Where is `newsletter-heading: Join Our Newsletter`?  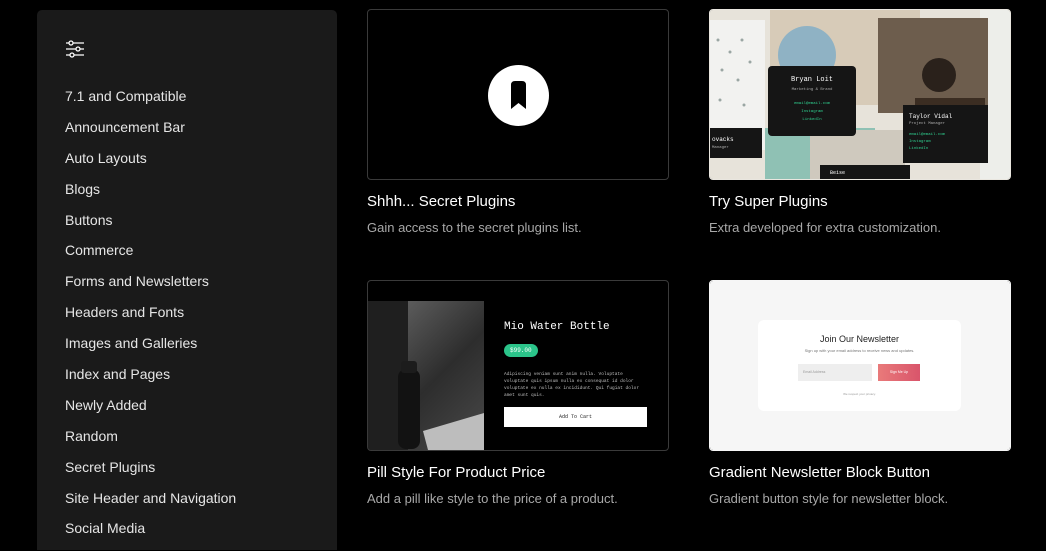
newsletter-heading: Join Our Newsletter is located at coordinates (859, 339).